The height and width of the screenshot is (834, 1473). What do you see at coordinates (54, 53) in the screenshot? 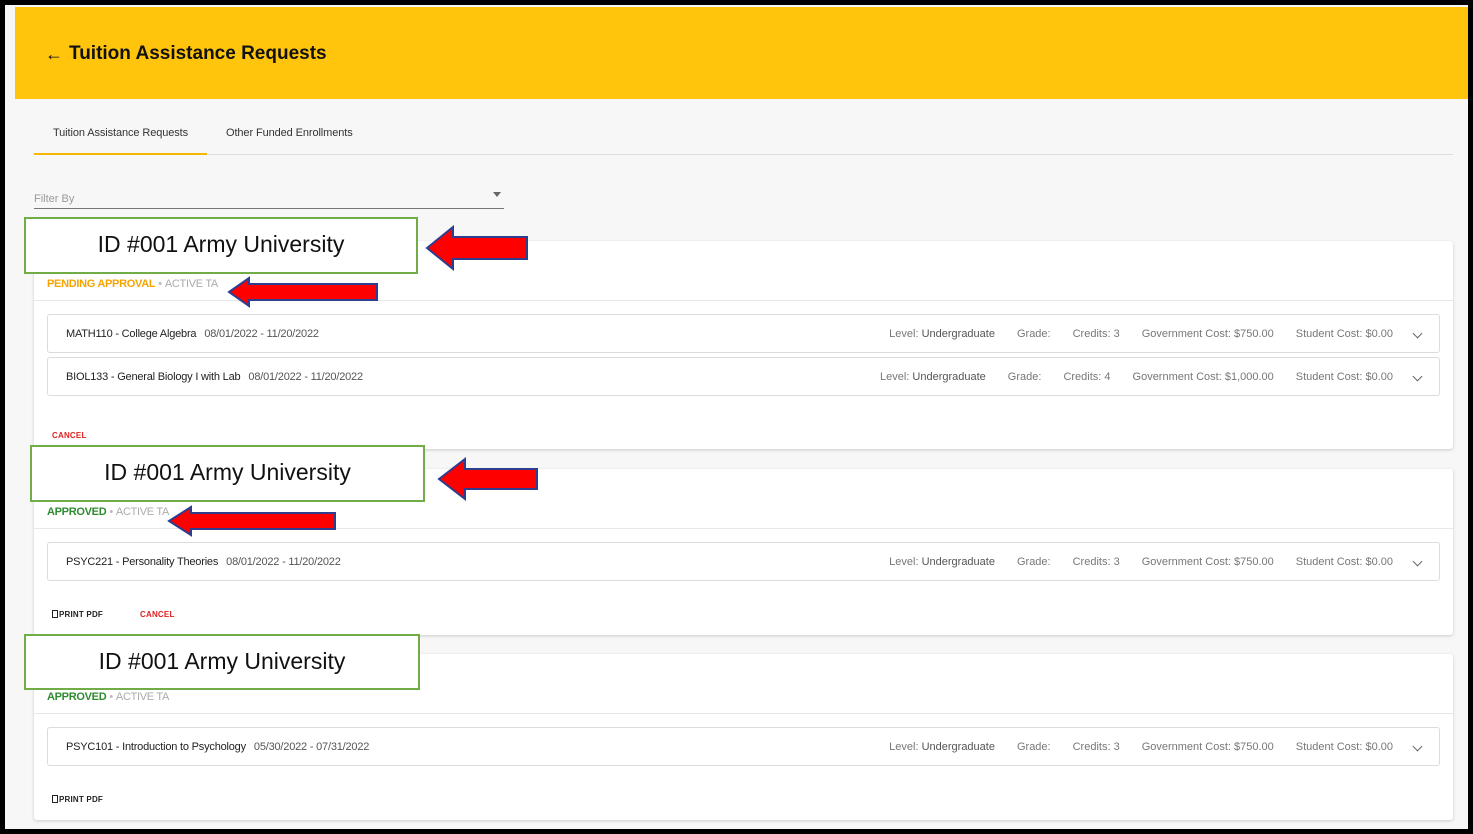
I see `back-arrow-icon: ←` at bounding box center [54, 53].